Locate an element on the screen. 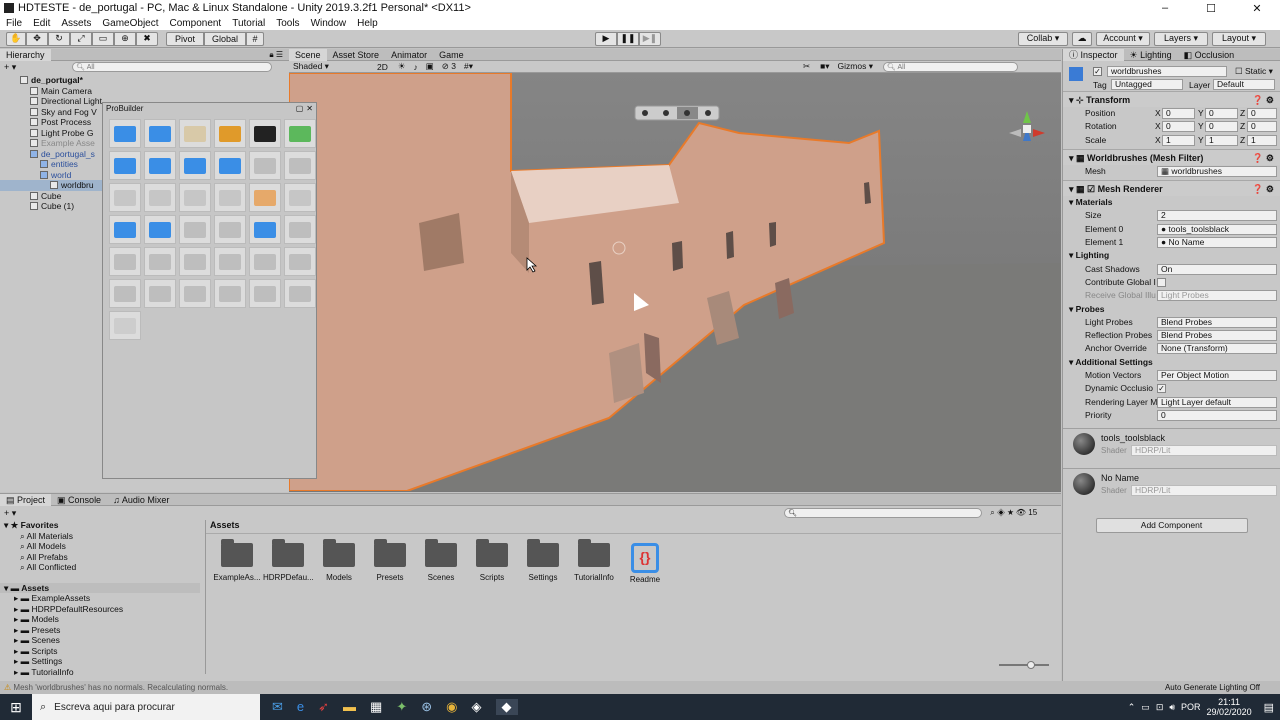 This screenshot has width=1280, height=720. asset-folder-item: ▸ ▬ Settings is located at coordinates (100, 661).